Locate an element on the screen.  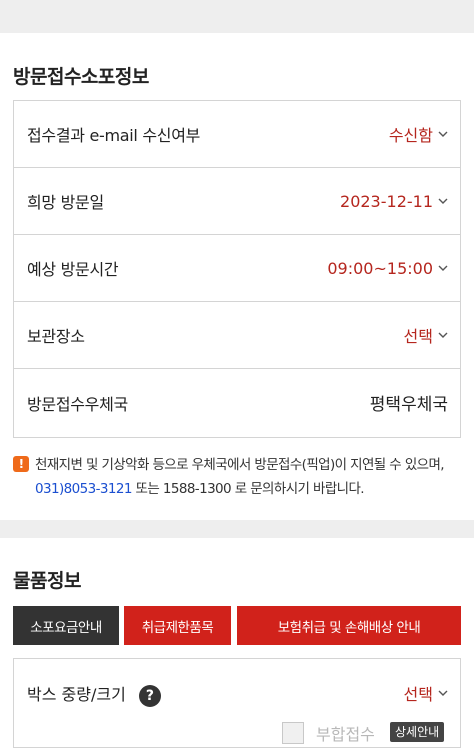
storage-place-select: 선택 is located at coordinates (426, 335).